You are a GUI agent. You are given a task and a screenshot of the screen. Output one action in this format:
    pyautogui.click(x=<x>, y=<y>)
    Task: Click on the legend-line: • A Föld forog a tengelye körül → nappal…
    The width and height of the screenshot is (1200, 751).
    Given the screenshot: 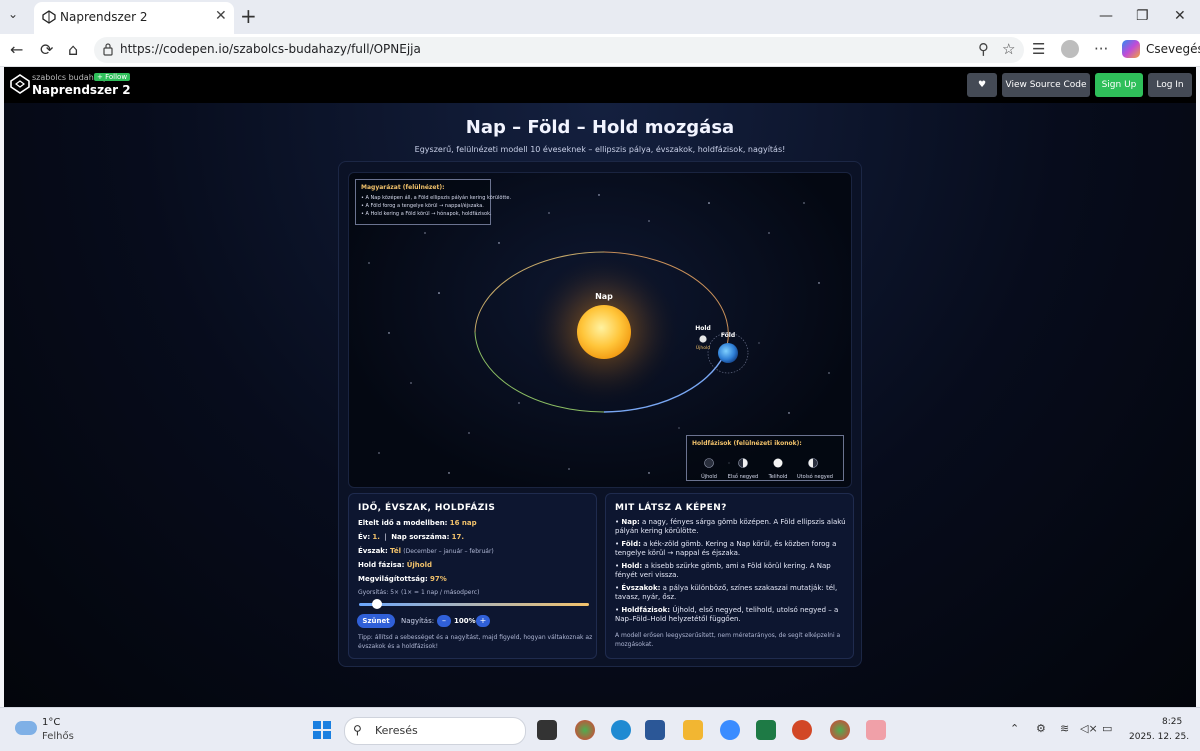 What is the action you would take?
    pyautogui.click(x=422, y=206)
    